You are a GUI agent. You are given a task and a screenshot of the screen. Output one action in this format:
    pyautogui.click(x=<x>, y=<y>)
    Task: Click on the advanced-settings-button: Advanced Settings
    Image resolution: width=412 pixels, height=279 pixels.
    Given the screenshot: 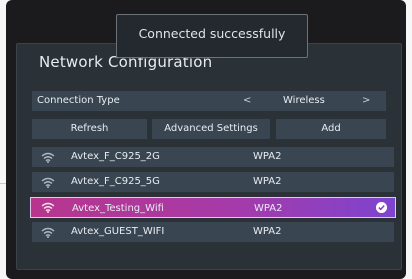 What is the action you would take?
    pyautogui.click(x=211, y=129)
    